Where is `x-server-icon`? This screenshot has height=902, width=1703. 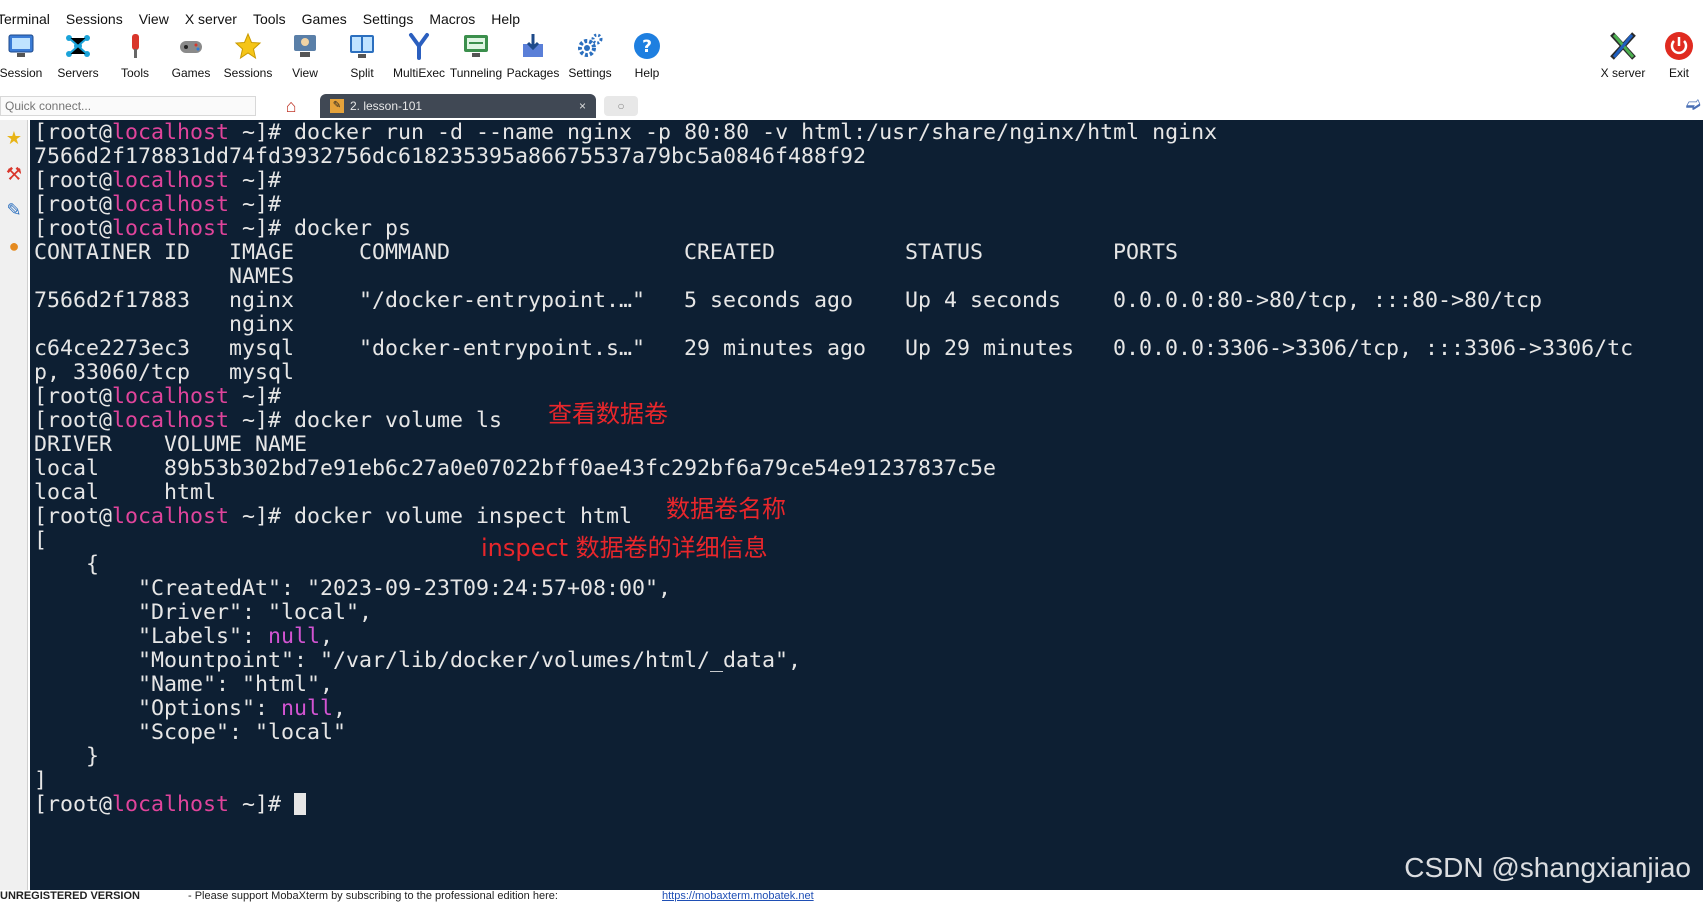 x-server-icon is located at coordinates (1623, 46).